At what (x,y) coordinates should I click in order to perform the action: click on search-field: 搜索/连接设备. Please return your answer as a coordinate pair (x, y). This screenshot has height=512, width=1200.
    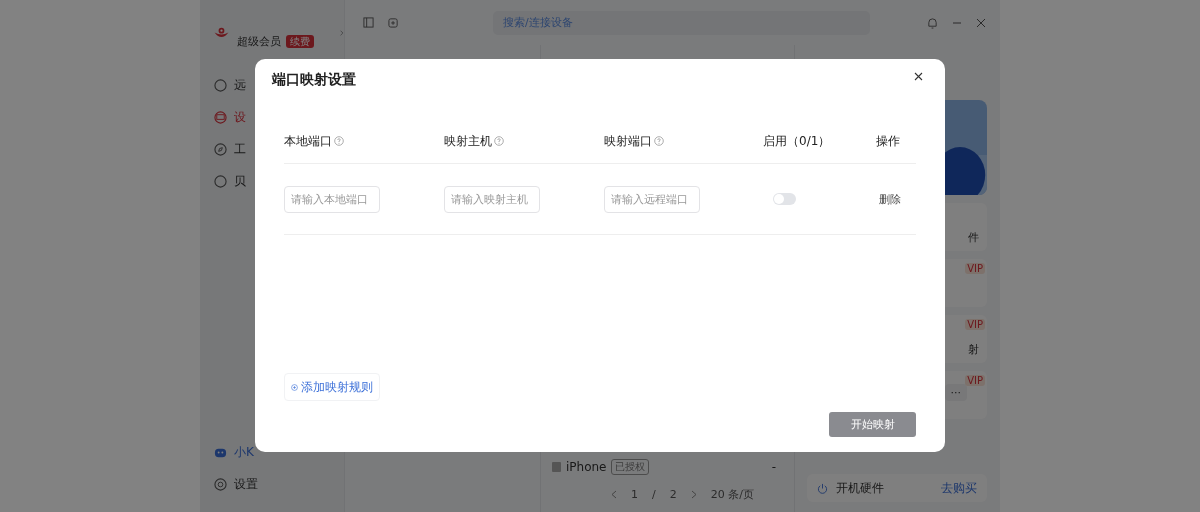
    Looking at the image, I should click on (681, 22).